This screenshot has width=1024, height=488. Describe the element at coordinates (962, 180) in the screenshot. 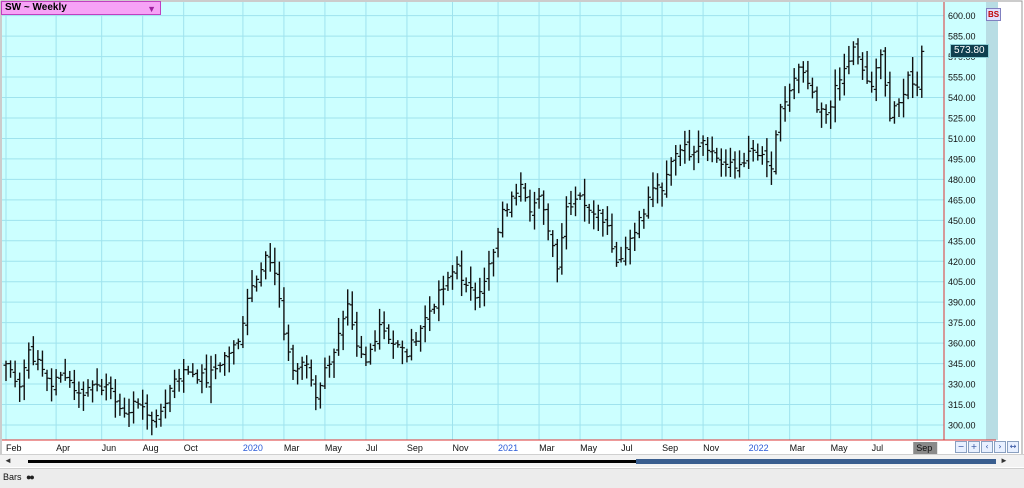

I see `y-tick-label: 480.00` at that location.